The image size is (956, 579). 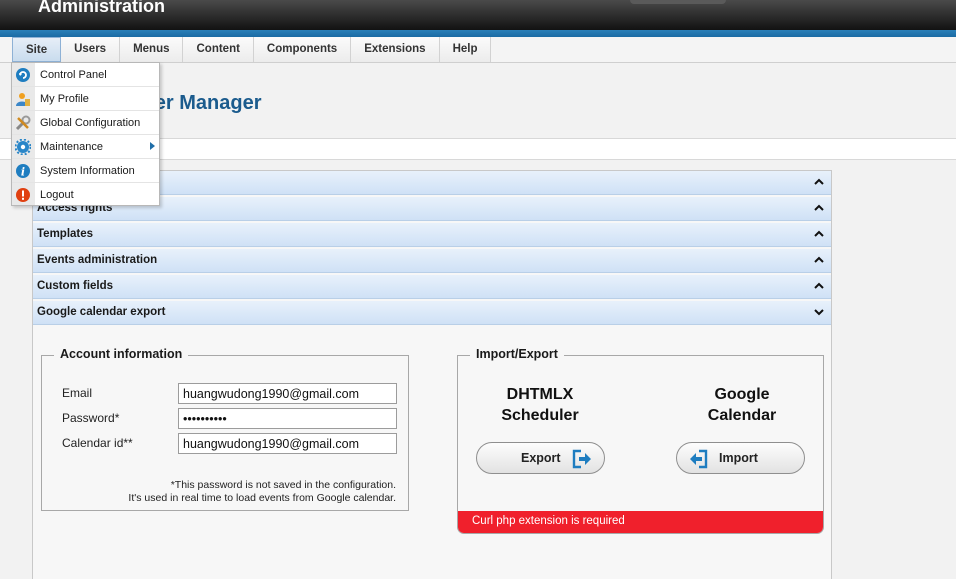 What do you see at coordinates (698, 459) in the screenshot?
I see `import-arrow-icon` at bounding box center [698, 459].